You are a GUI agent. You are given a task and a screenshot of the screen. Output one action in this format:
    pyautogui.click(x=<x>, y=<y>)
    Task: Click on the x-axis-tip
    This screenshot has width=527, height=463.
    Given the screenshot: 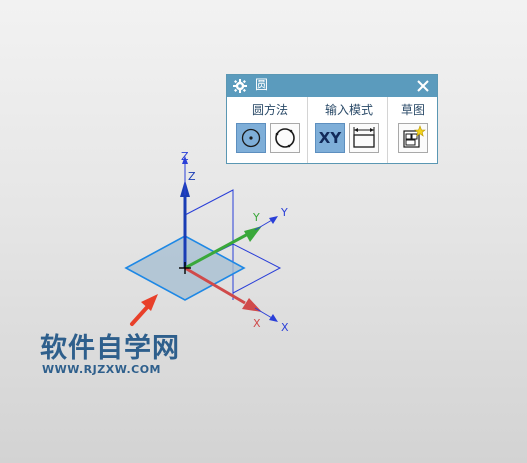 What is the action you would take?
    pyautogui.click(x=273, y=318)
    